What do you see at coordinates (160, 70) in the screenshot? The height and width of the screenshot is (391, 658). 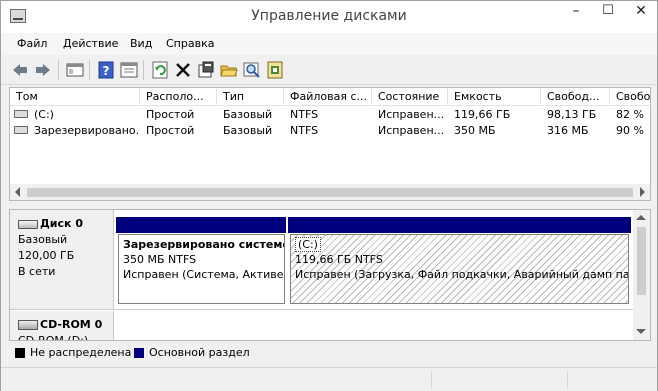 I see `refresh-icon` at bounding box center [160, 70].